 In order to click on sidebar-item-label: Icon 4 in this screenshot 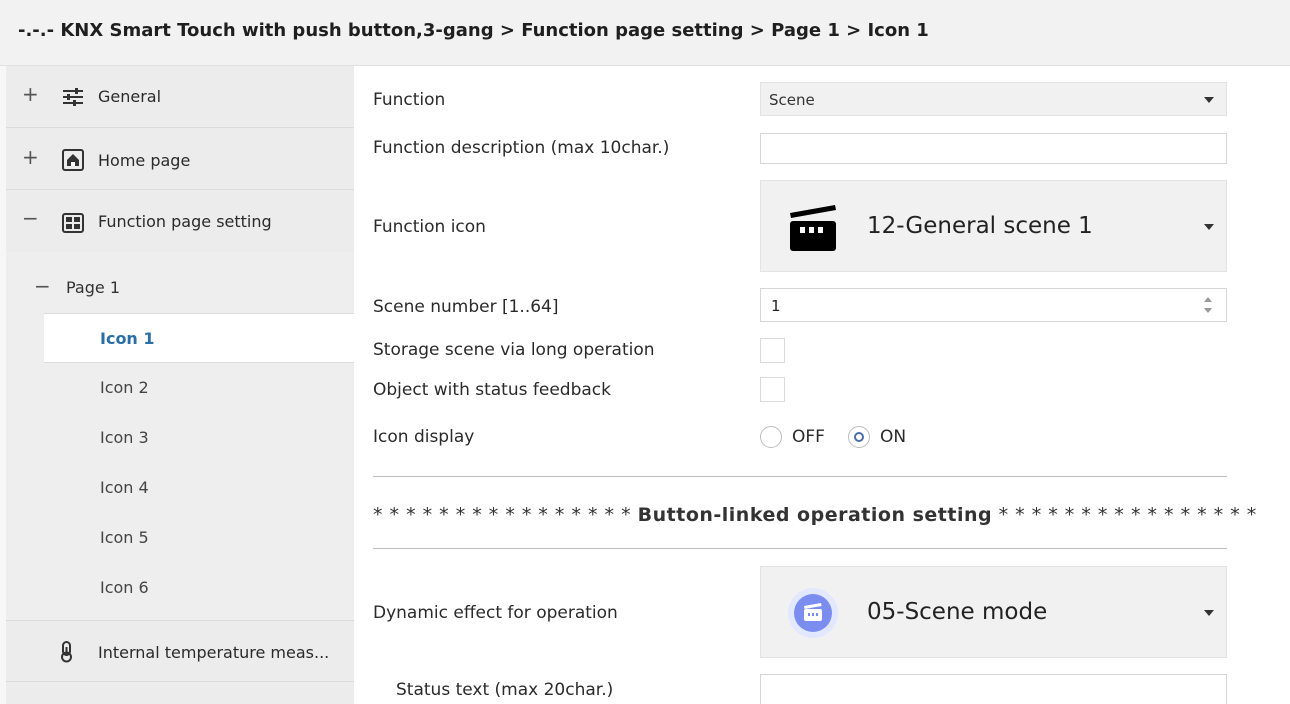, I will do `click(124, 487)`.